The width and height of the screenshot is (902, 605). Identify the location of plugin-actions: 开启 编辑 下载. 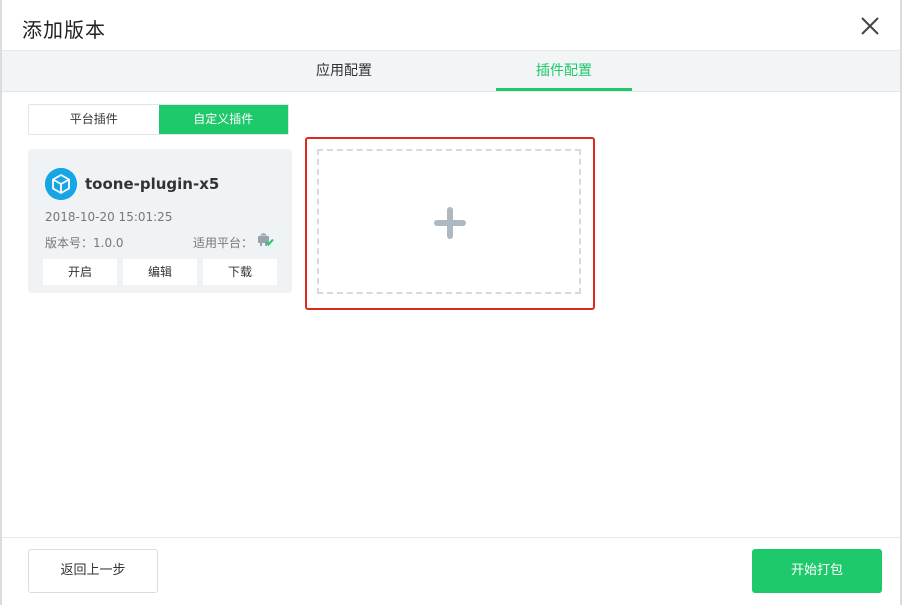
(160, 272).